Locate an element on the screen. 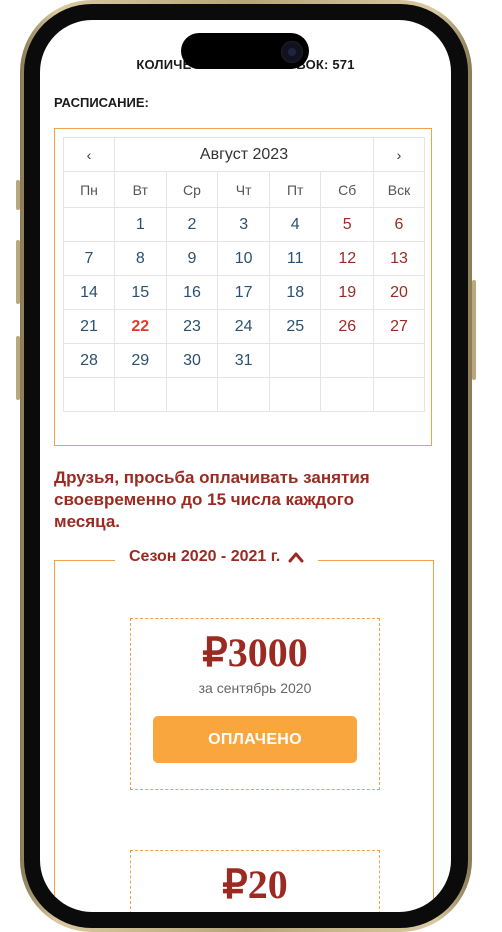  calendar-day: 14 is located at coordinates (89, 292).